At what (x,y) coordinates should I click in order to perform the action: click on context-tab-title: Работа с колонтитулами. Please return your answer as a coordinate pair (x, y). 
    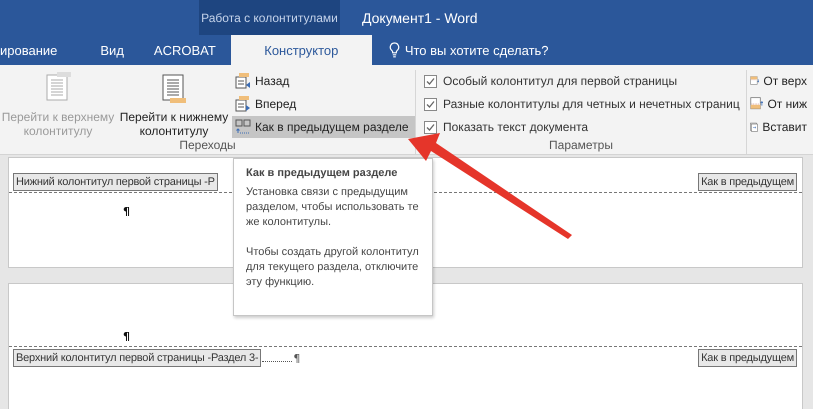
    Looking at the image, I should click on (269, 17).